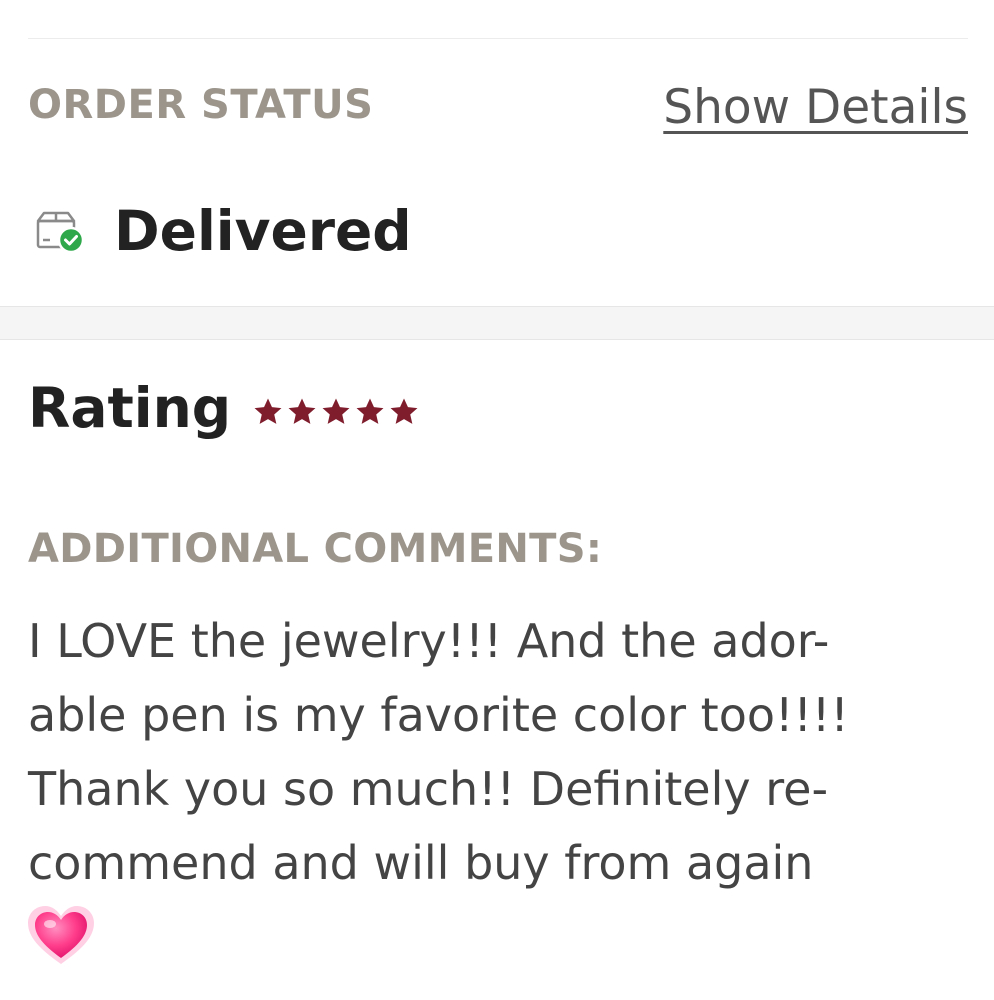  What do you see at coordinates (438, 715) in the screenshot?
I see `comment-line: able pen is my favorite color too!!!!` at bounding box center [438, 715].